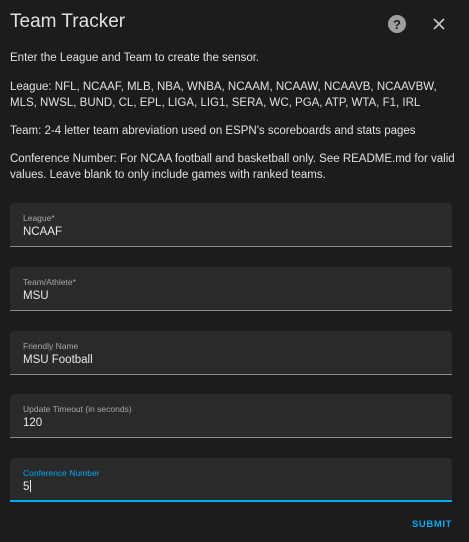  Describe the element at coordinates (231, 353) in the screenshot. I see `friendly-name-field: Friendly Name MSU Football` at that location.